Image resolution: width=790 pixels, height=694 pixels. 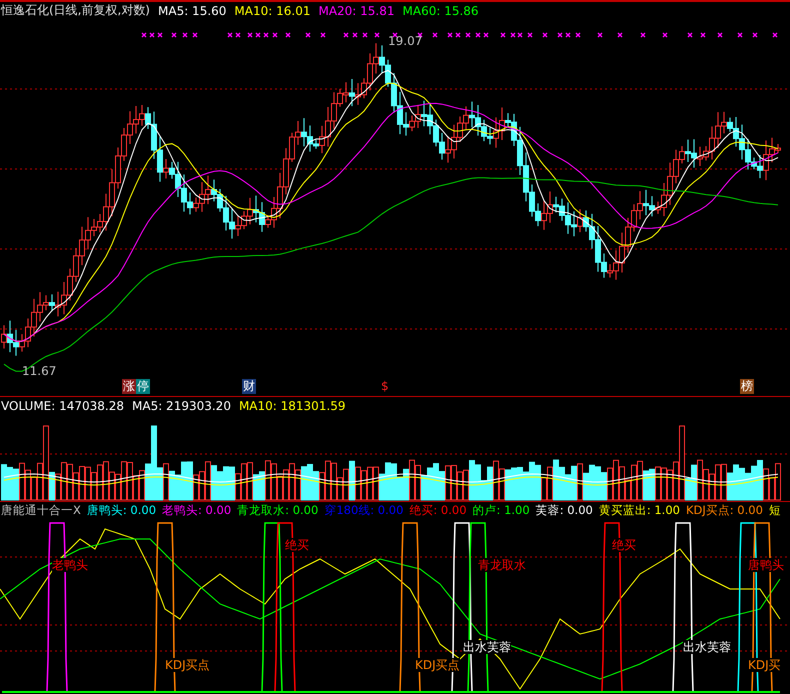 What do you see at coordinates (197, 510) in the screenshot?
I see `indicator-value: 老鸭头: 0.00` at bounding box center [197, 510].